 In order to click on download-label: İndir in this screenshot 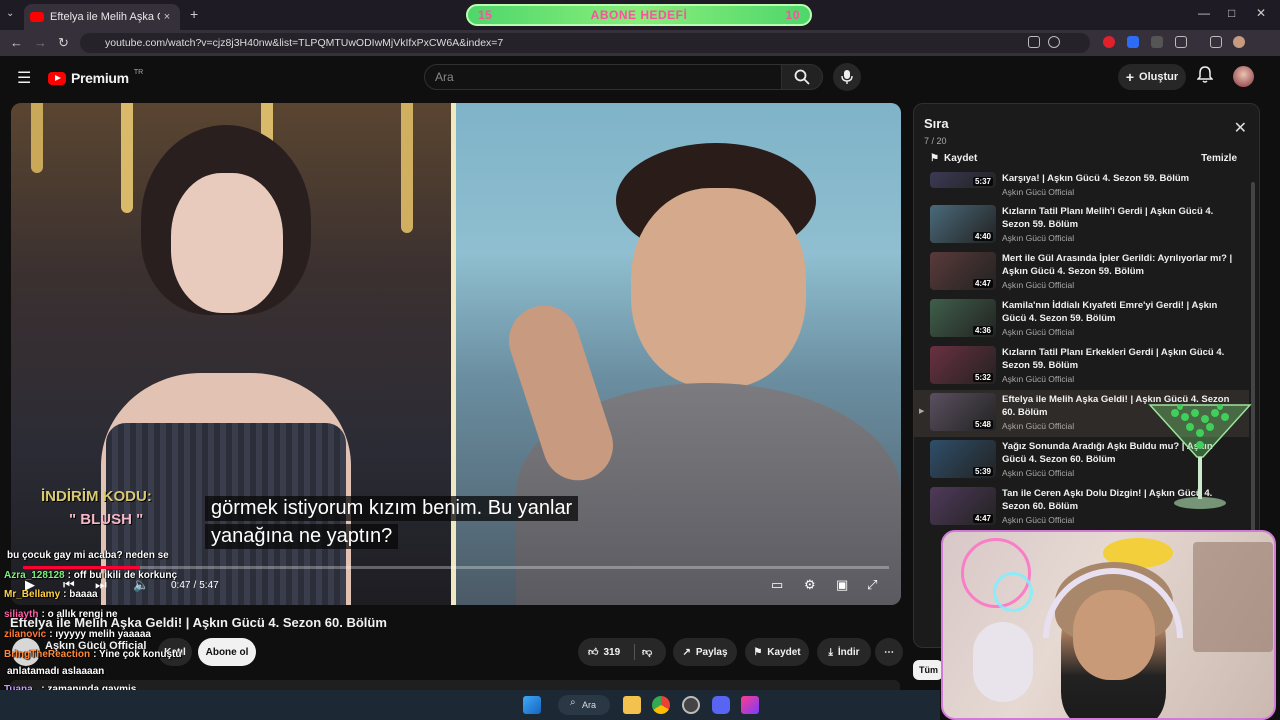, I will do `click(848, 652)`.